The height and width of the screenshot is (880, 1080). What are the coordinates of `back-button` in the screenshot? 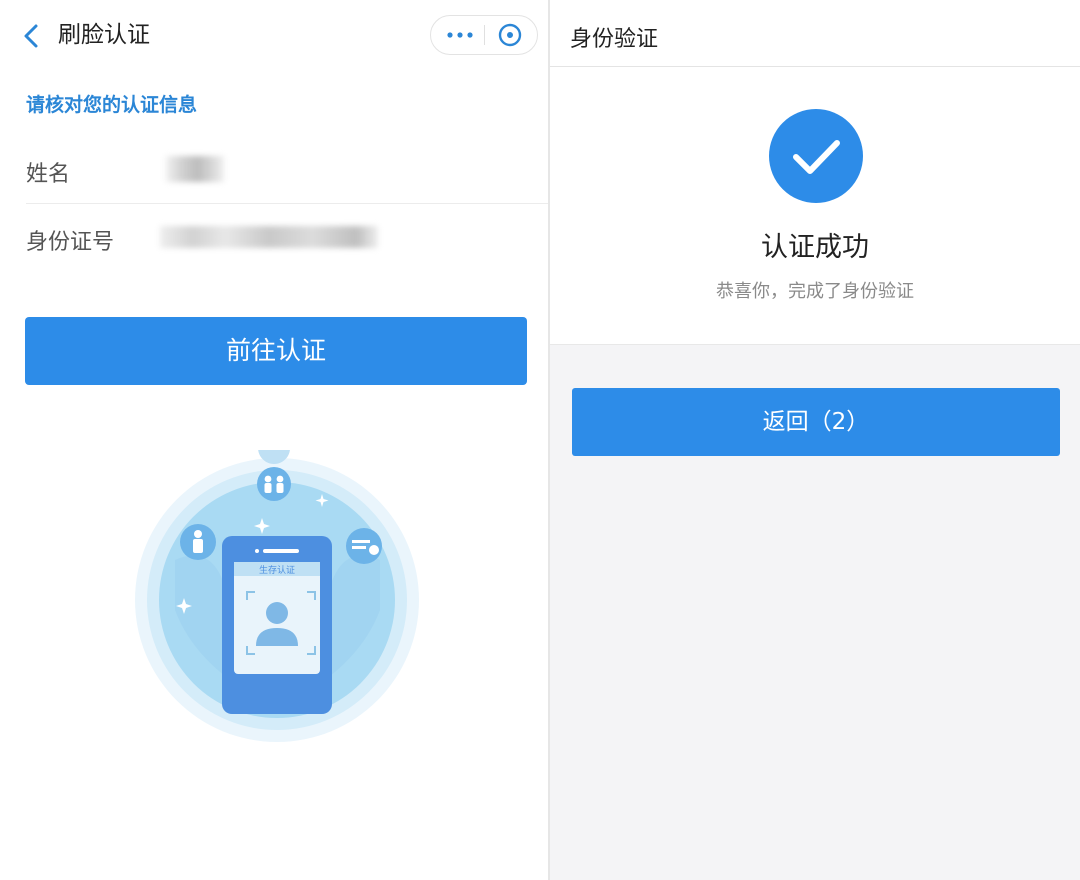 It's located at (33, 36).